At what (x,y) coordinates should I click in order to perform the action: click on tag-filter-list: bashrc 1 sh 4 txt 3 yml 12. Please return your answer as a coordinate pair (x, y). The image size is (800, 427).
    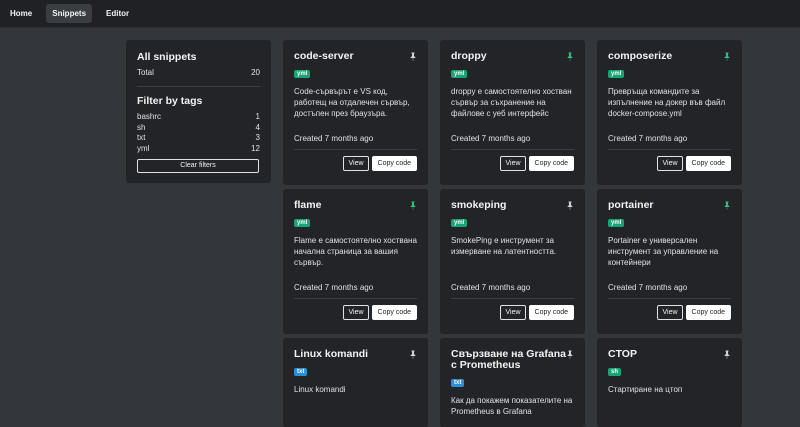
    Looking at the image, I should click on (198, 132).